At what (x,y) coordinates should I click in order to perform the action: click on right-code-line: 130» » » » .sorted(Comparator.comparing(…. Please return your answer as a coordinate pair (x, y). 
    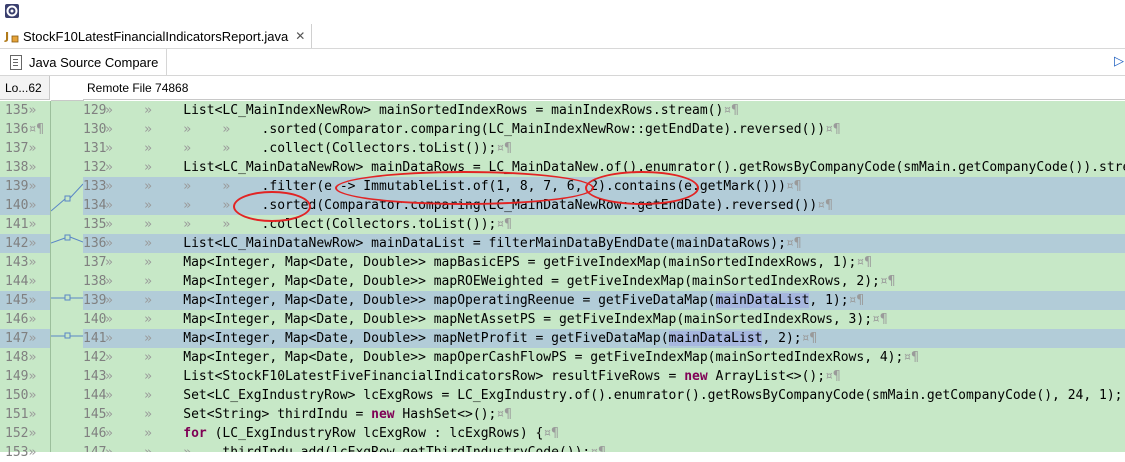
    Looking at the image, I should click on (604, 129).